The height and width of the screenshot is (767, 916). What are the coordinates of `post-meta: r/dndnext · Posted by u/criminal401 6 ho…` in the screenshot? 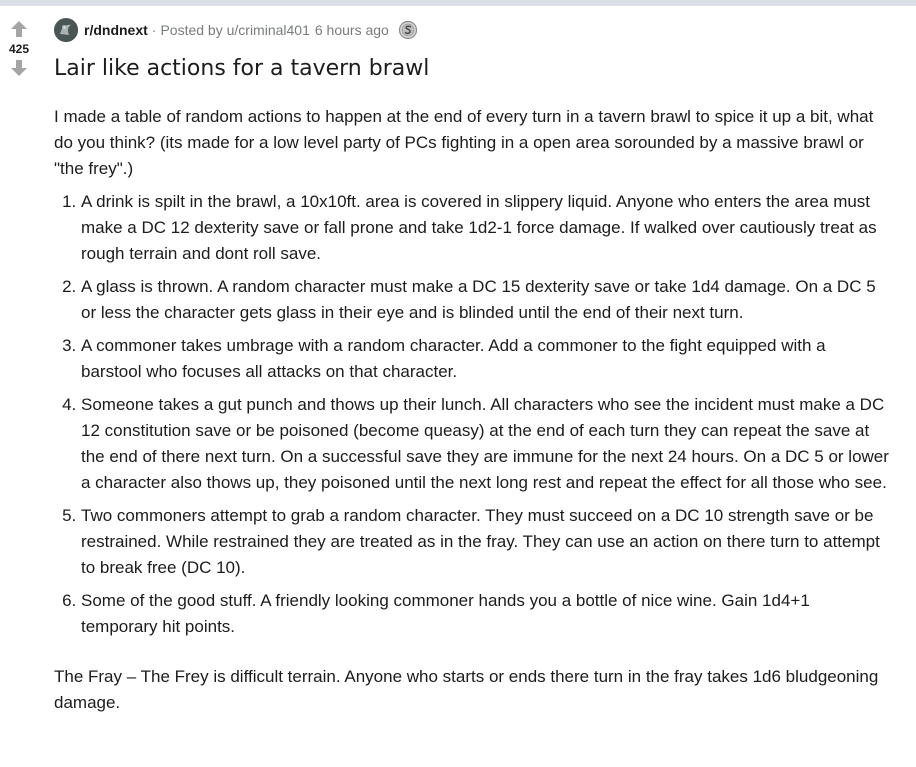 It's located at (236, 30).